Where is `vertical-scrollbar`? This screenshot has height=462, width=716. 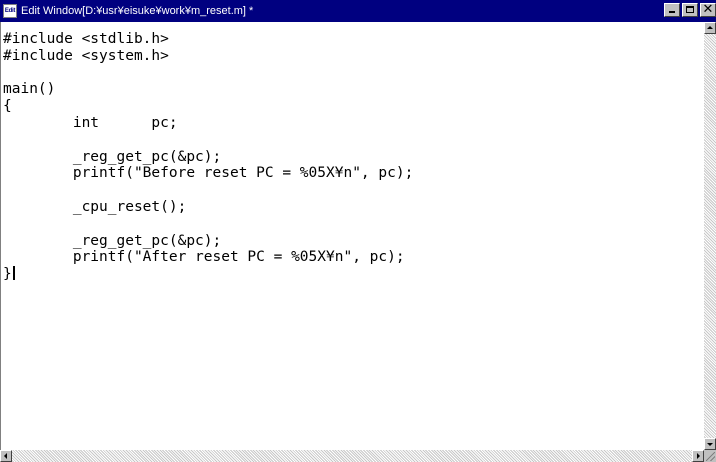 vertical-scrollbar is located at coordinates (710, 236).